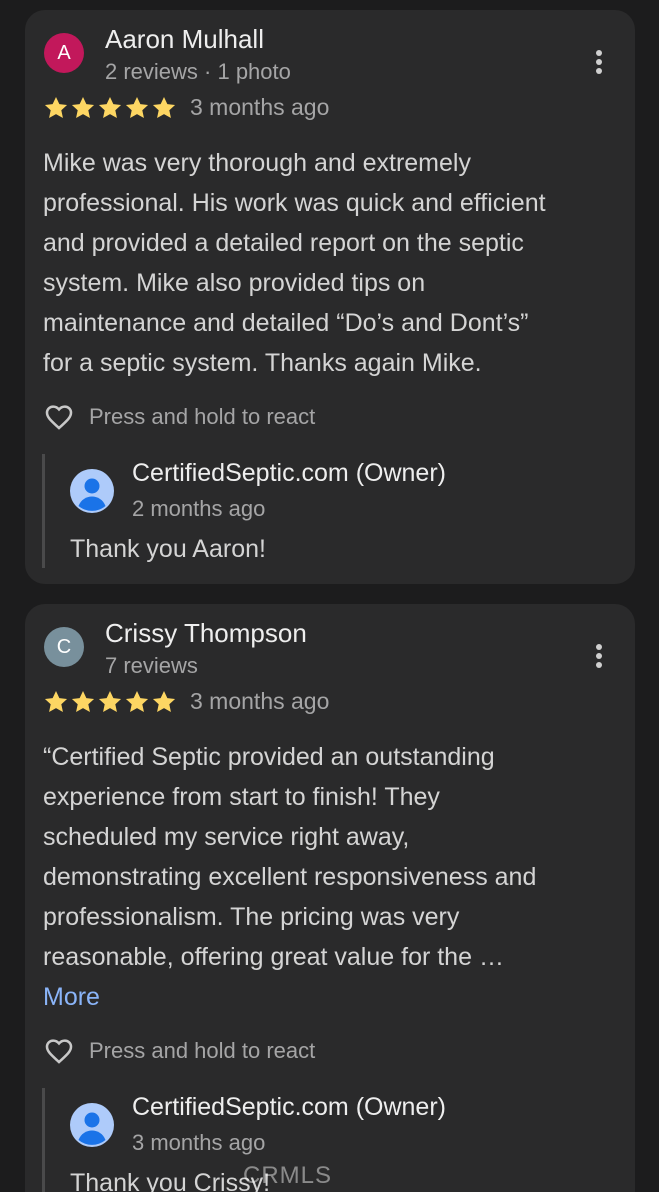 The image size is (659, 1192). I want to click on reply-time: 2 months ago, so click(199, 508).